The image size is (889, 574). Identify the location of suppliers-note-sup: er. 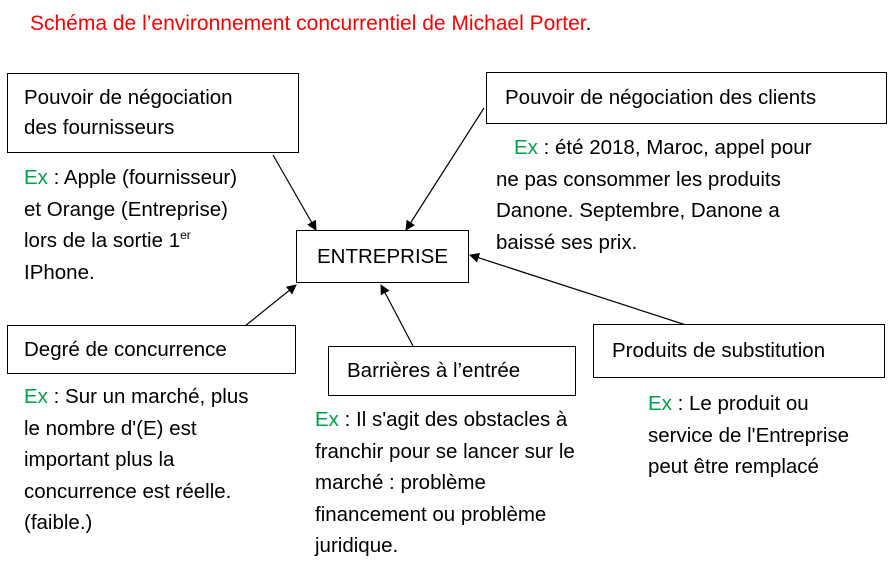
(185, 235).